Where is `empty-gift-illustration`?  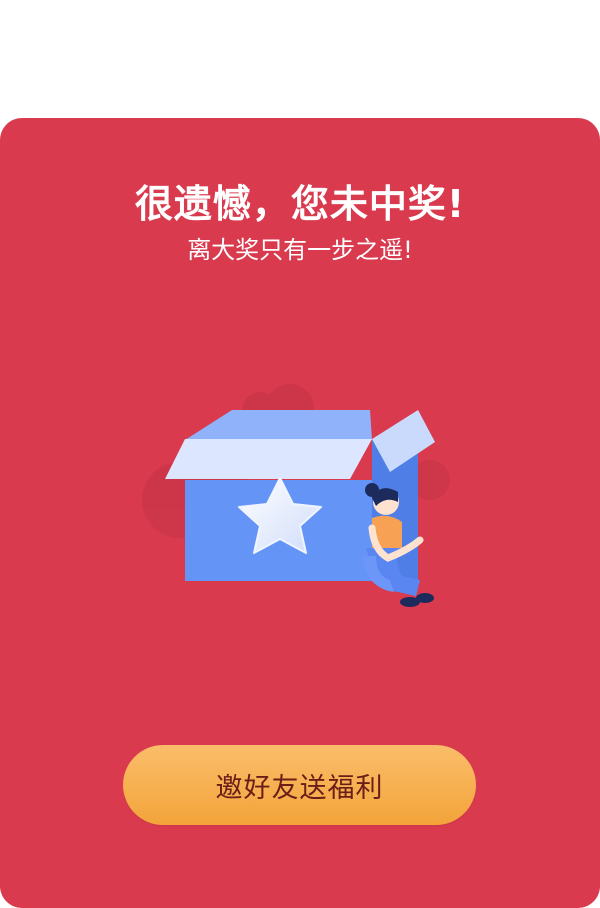 empty-gift-illustration is located at coordinates (300, 500).